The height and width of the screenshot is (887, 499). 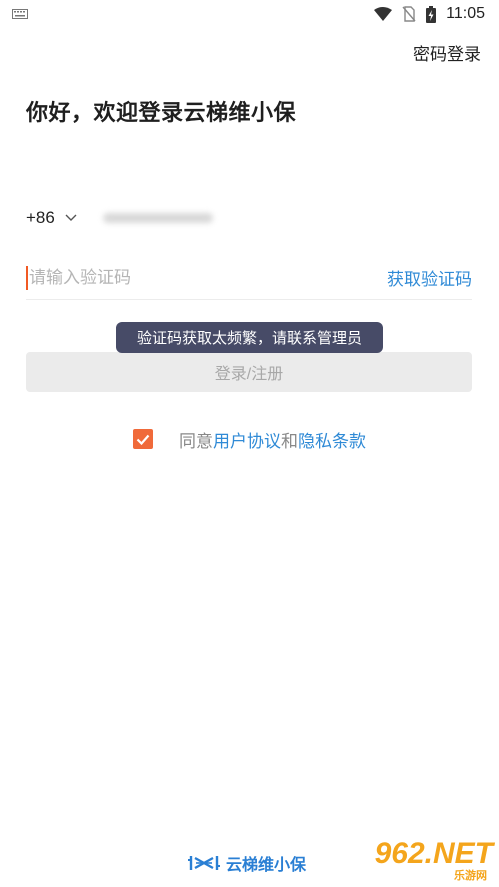 I want to click on get-code-button: 获取验证码, so click(x=429, y=277).